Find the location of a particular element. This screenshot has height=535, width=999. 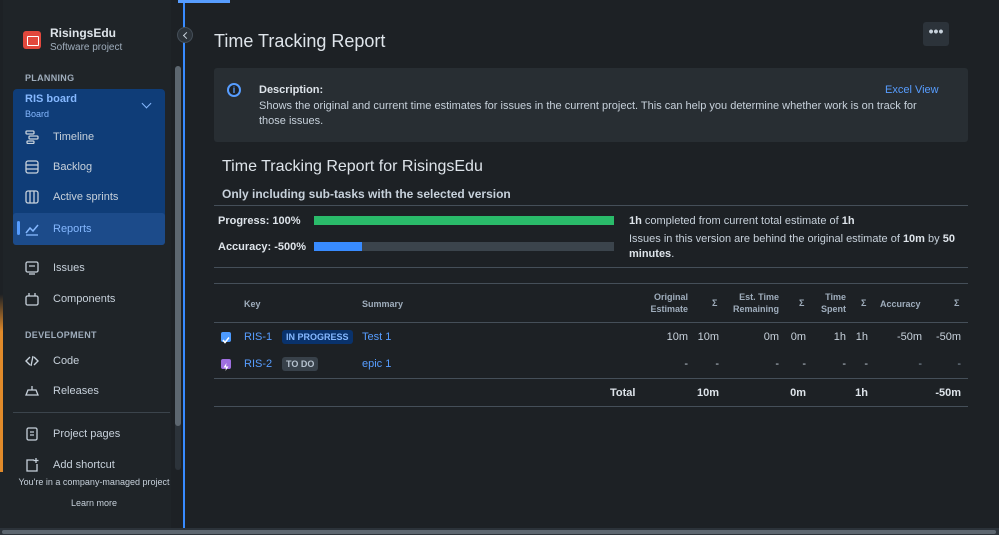

sidebar-item-label: Reports is located at coordinates (72, 229).